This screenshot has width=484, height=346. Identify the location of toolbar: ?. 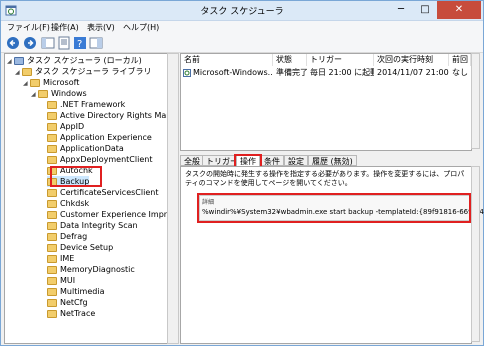
(242, 43).